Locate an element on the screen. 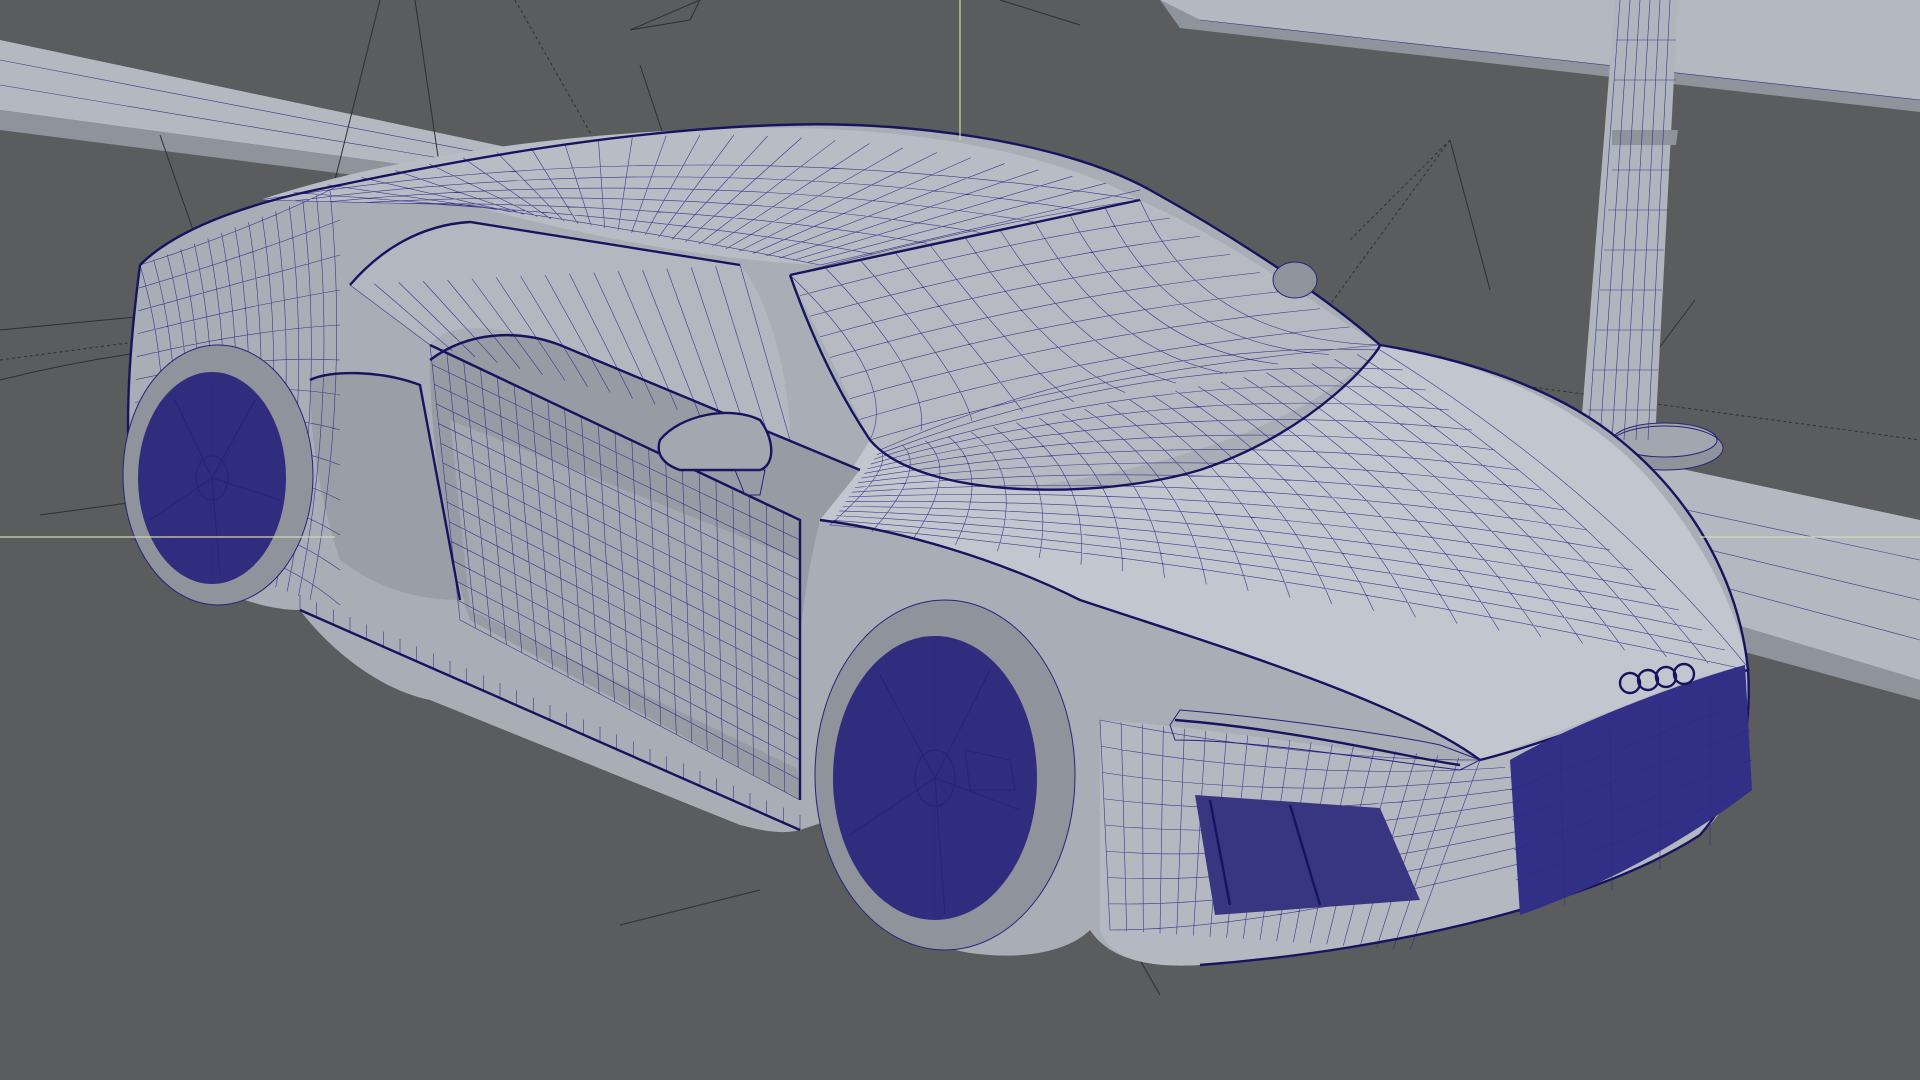  roof-antenna is located at coordinates (1295, 280).